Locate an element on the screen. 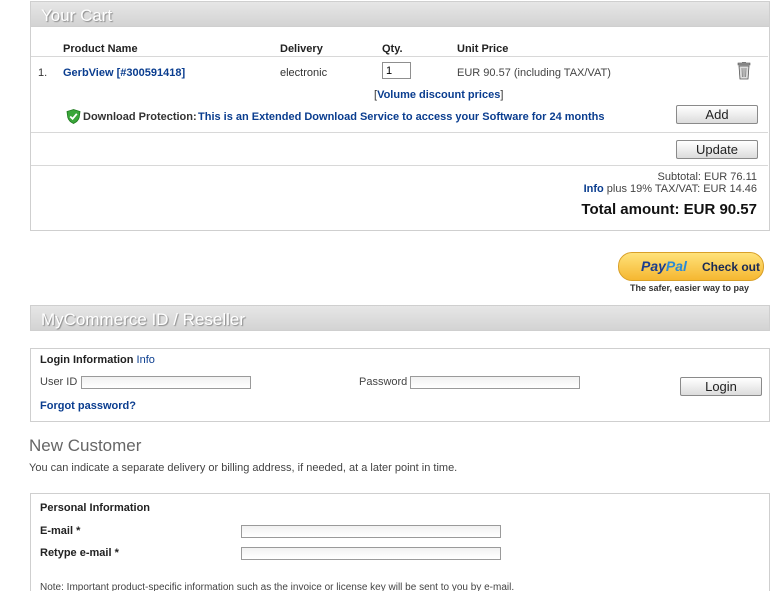 Image resolution: width=777 pixels, height=591 pixels. product-link: GerbView [#300591418] is located at coordinates (124, 73).